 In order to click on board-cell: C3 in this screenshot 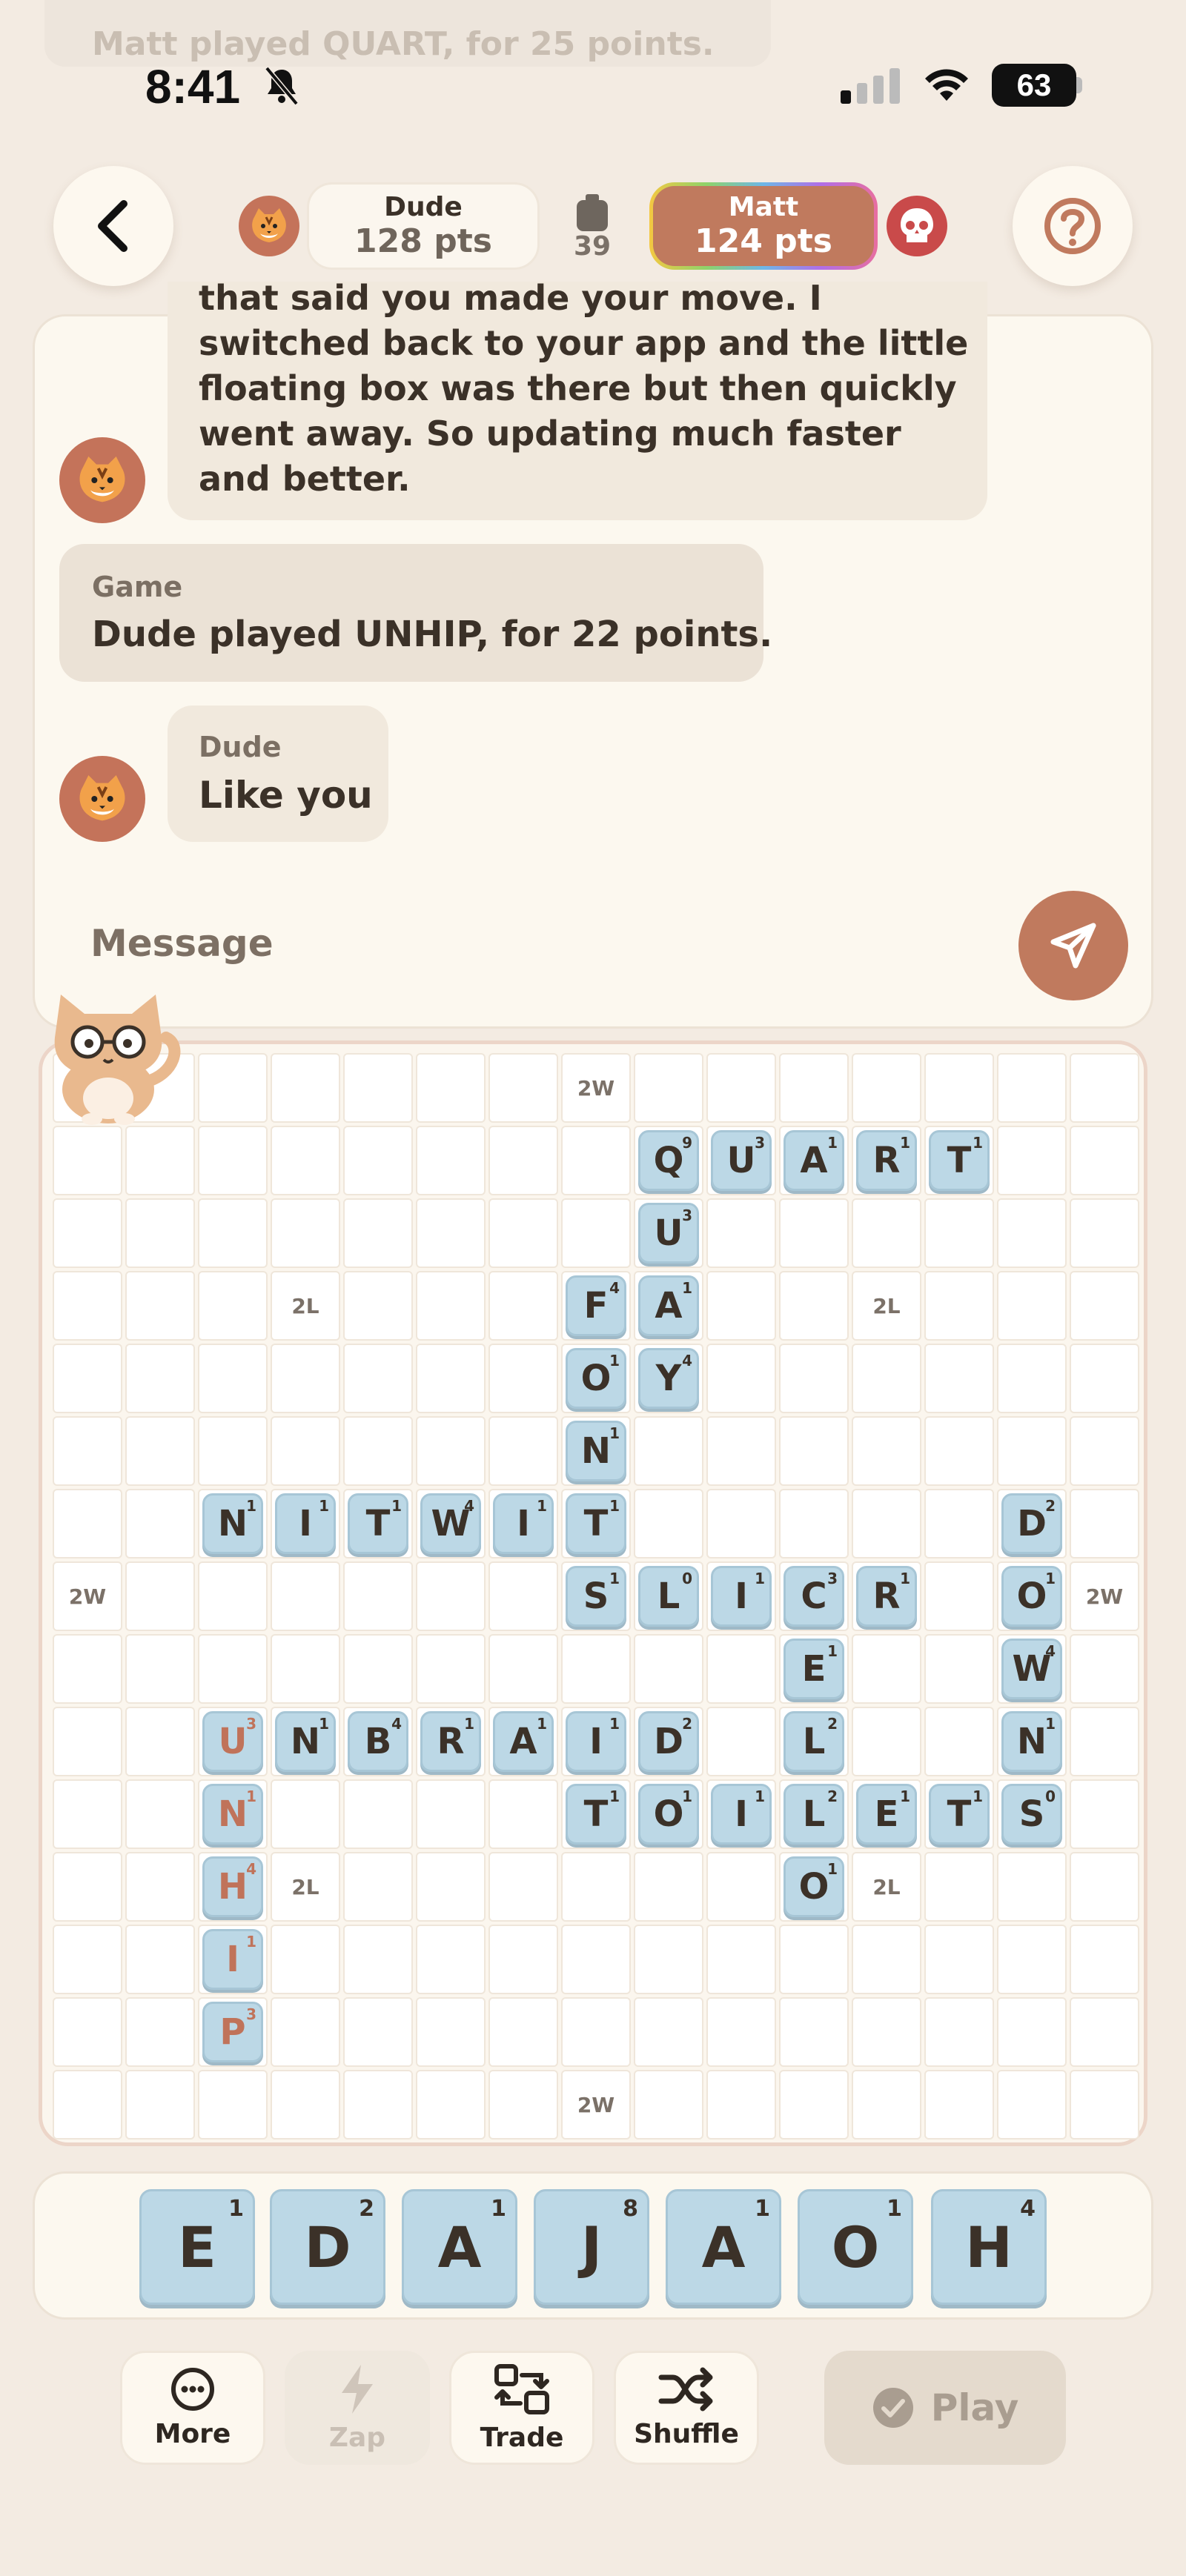, I will do `click(814, 1596)`.